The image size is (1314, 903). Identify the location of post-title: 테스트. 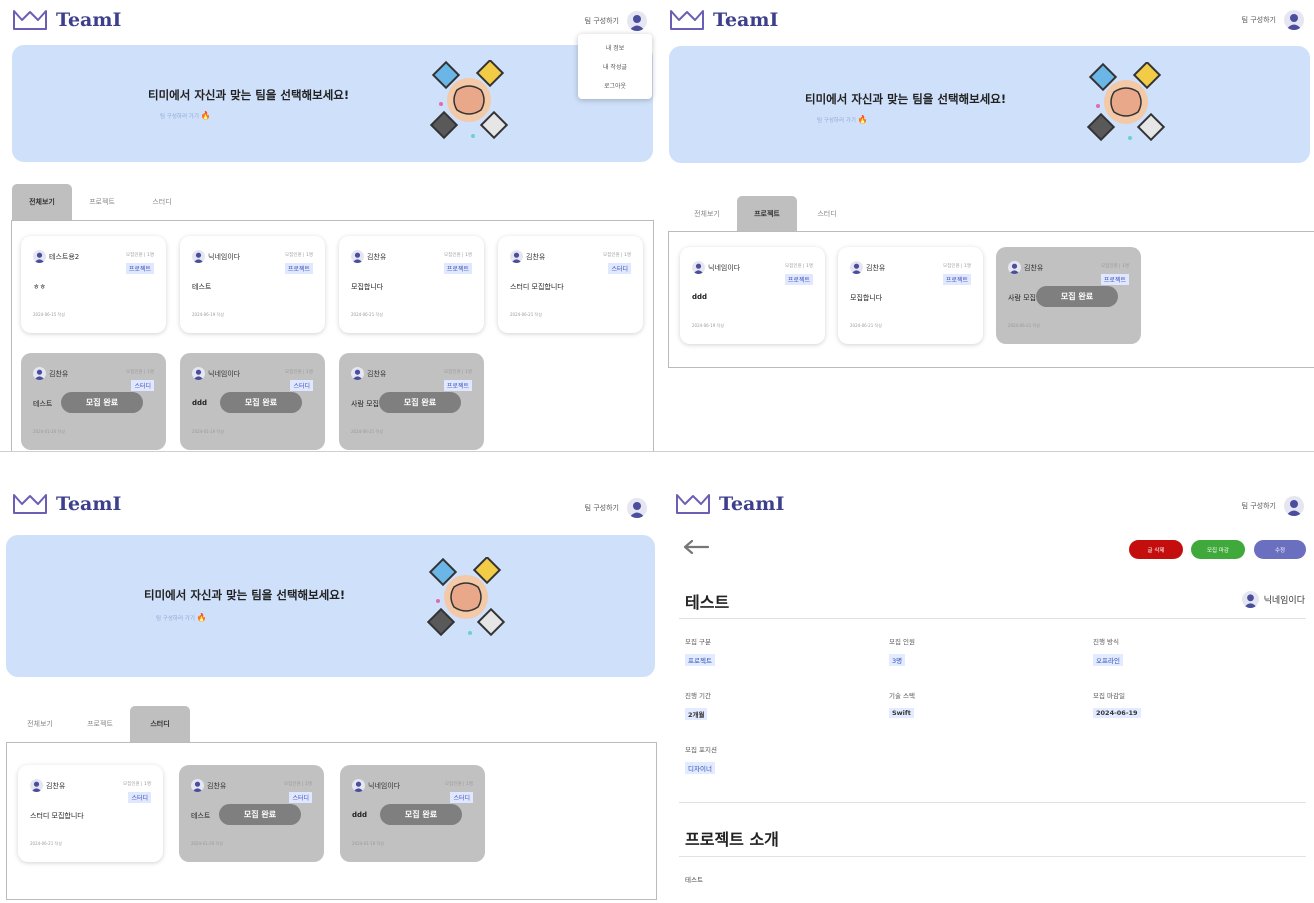
(707, 602).